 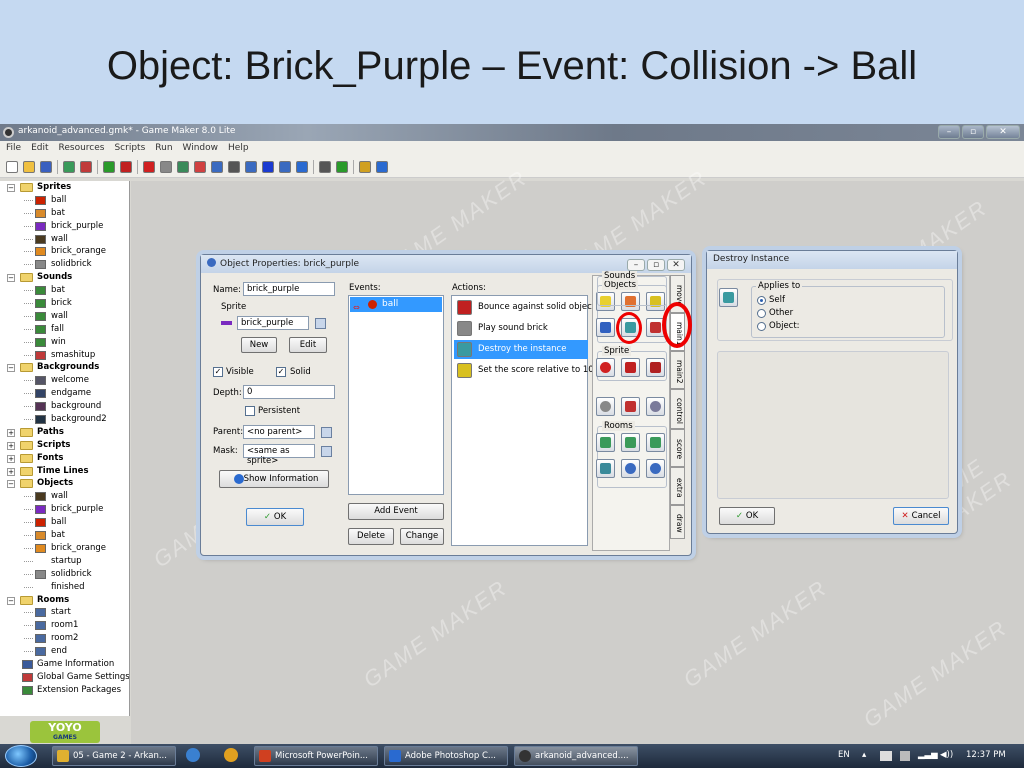 I want to click on tree-folder-fonts: + Fonts, so click(x=64, y=458).